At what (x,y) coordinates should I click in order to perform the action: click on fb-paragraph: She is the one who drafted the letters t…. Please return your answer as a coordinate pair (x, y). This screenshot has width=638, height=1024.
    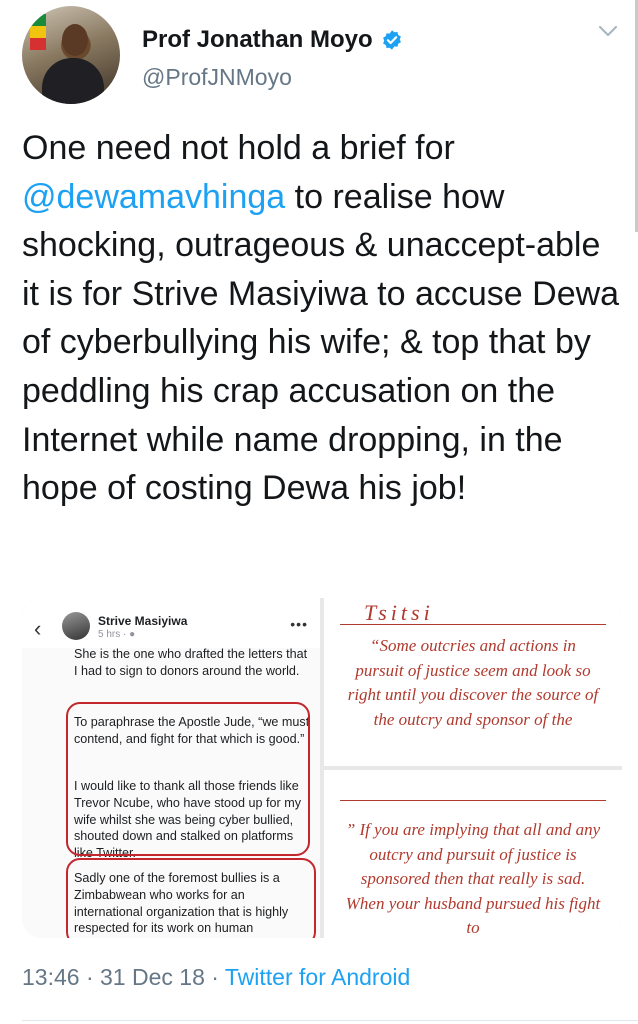
    Looking at the image, I should click on (191, 662).